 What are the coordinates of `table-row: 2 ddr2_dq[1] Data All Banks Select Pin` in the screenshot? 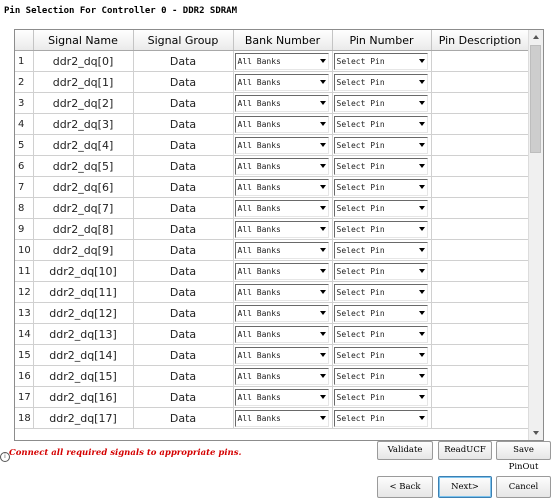 It's located at (272, 82).